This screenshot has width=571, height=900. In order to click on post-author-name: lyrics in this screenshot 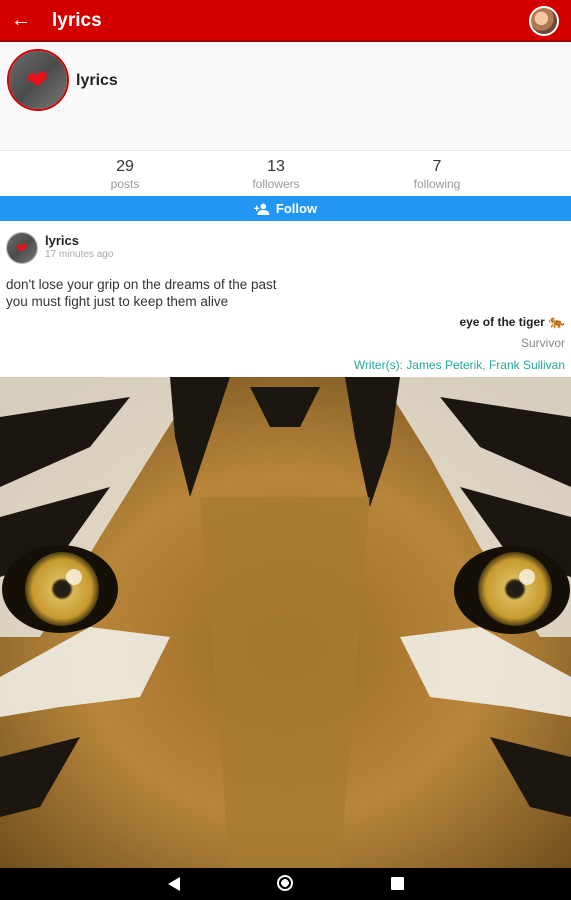, I will do `click(62, 240)`.